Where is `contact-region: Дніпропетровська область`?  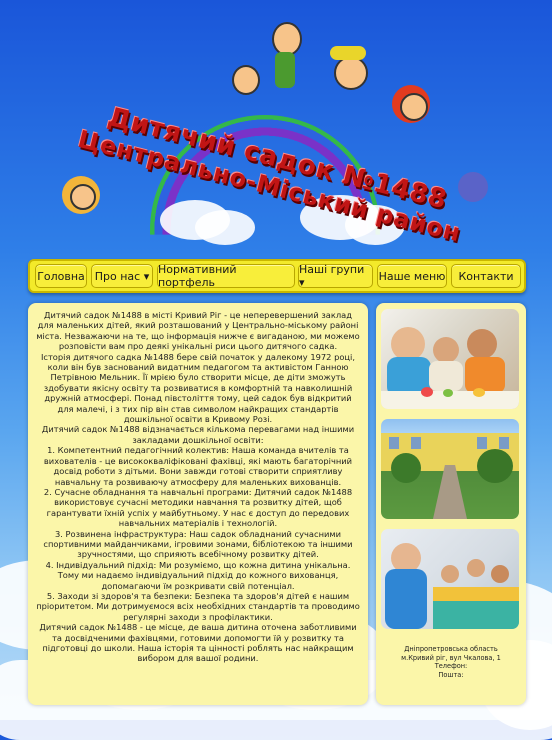 contact-region: Дніпропетровська область is located at coordinates (451, 649).